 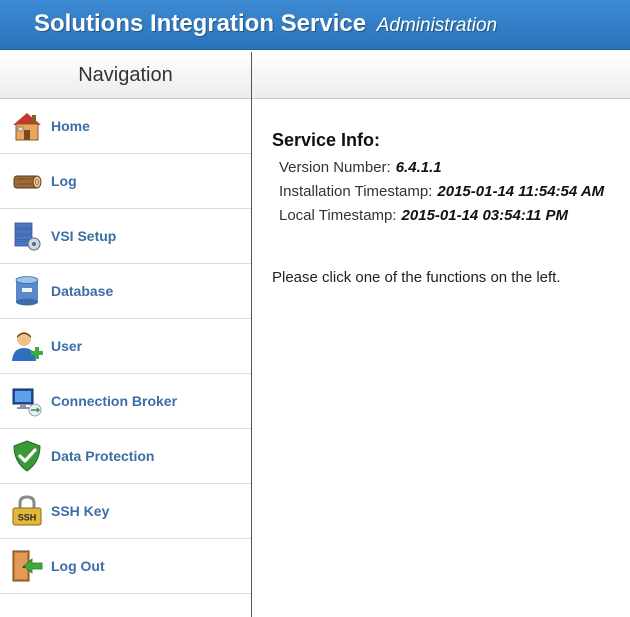 I want to click on nav-item-label: VSI Setup, so click(x=84, y=236).